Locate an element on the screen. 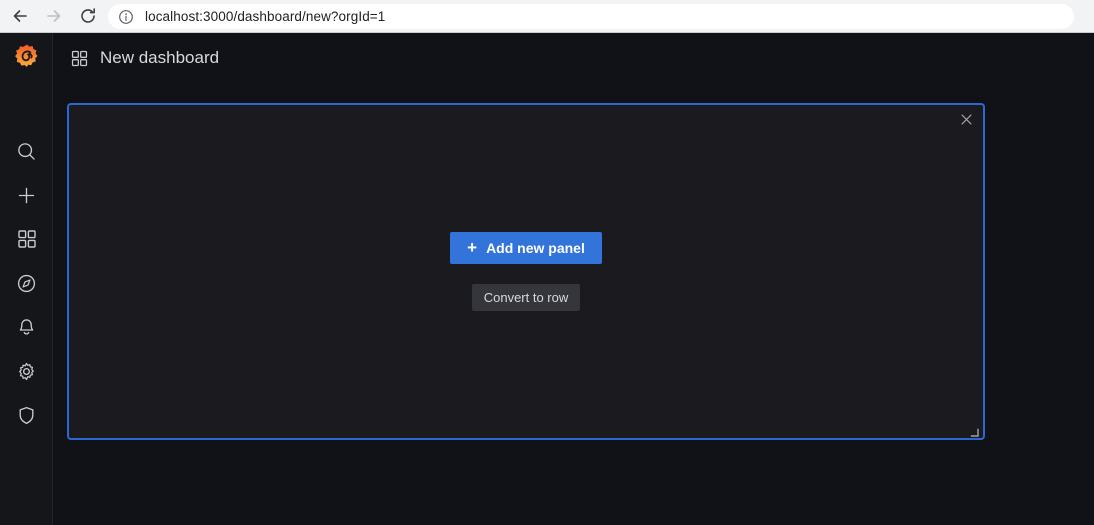 This screenshot has height=525, width=1094. address-bar-url: localhost:3000/dashboard/new?orgId=1 is located at coordinates (265, 16).